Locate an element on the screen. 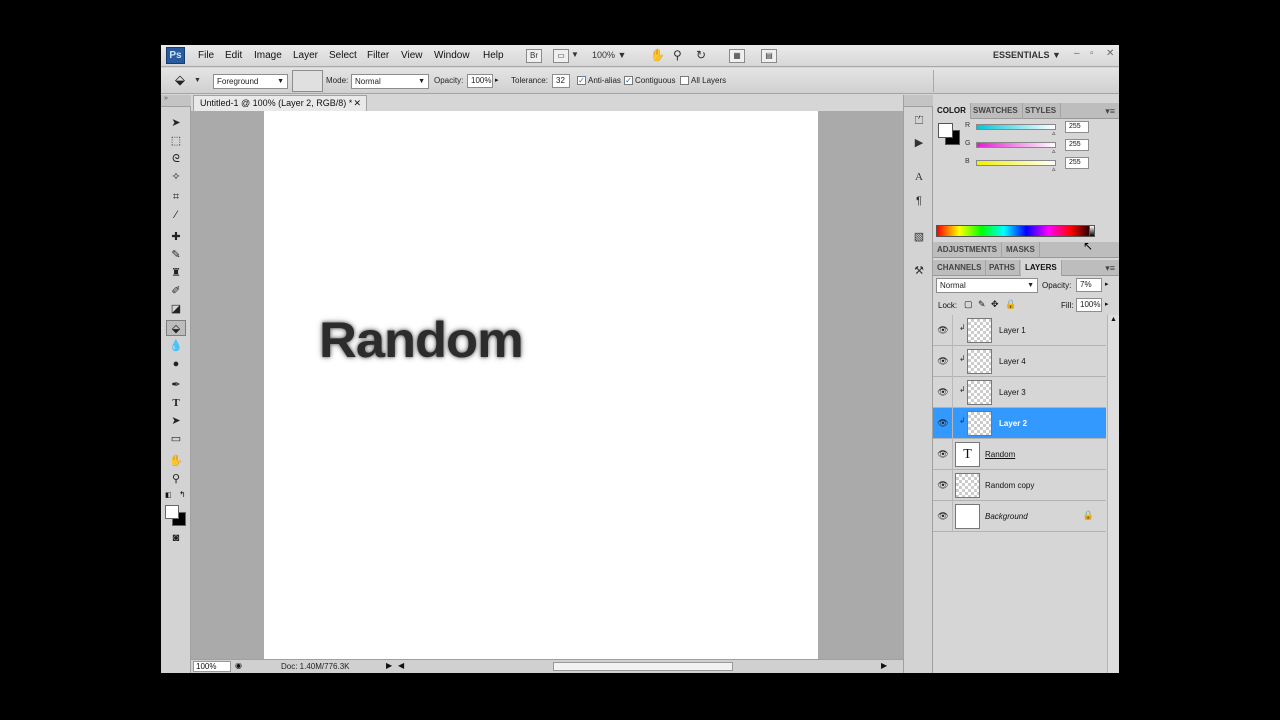 The image size is (1280, 720). blue-slider: B ▵ 255 is located at coordinates (1040, 165).